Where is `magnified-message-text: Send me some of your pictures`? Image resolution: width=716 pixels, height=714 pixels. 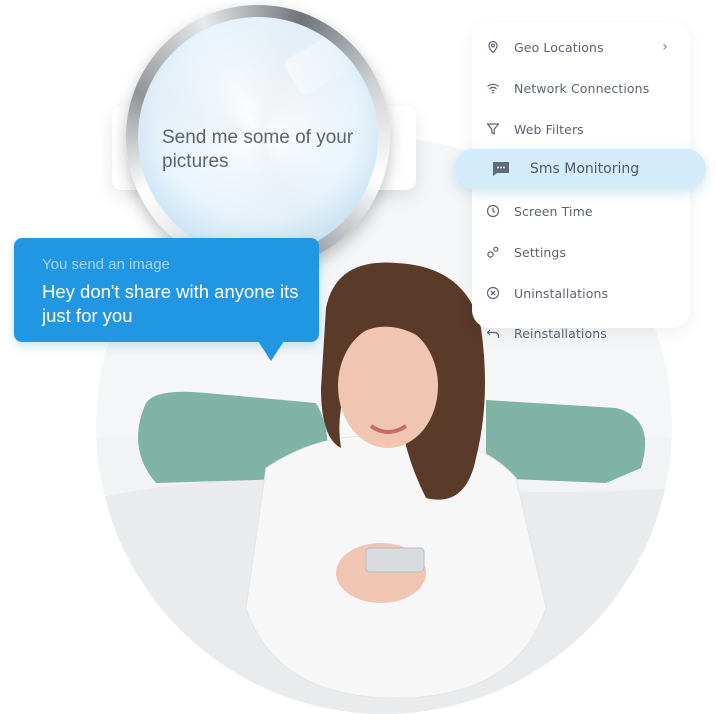 magnified-message-text: Send me some of your pictures is located at coordinates (258, 149).